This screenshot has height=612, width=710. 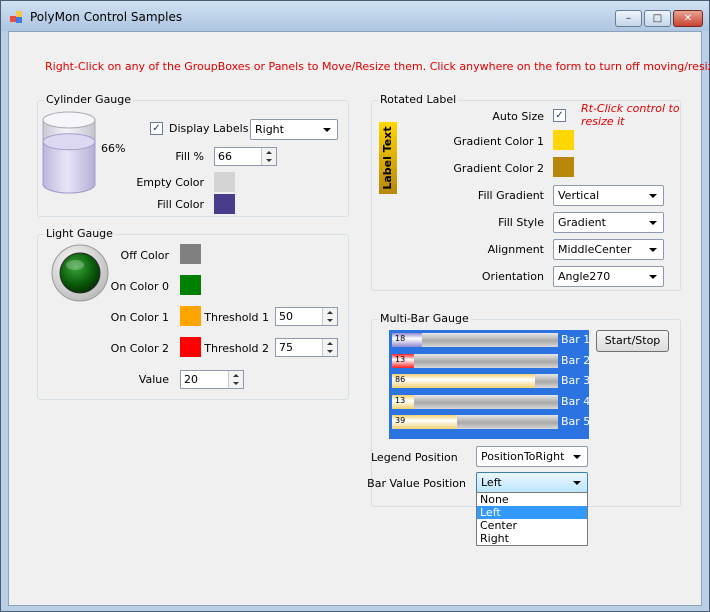 I want to click on gradient2-swatch, so click(x=563, y=167).